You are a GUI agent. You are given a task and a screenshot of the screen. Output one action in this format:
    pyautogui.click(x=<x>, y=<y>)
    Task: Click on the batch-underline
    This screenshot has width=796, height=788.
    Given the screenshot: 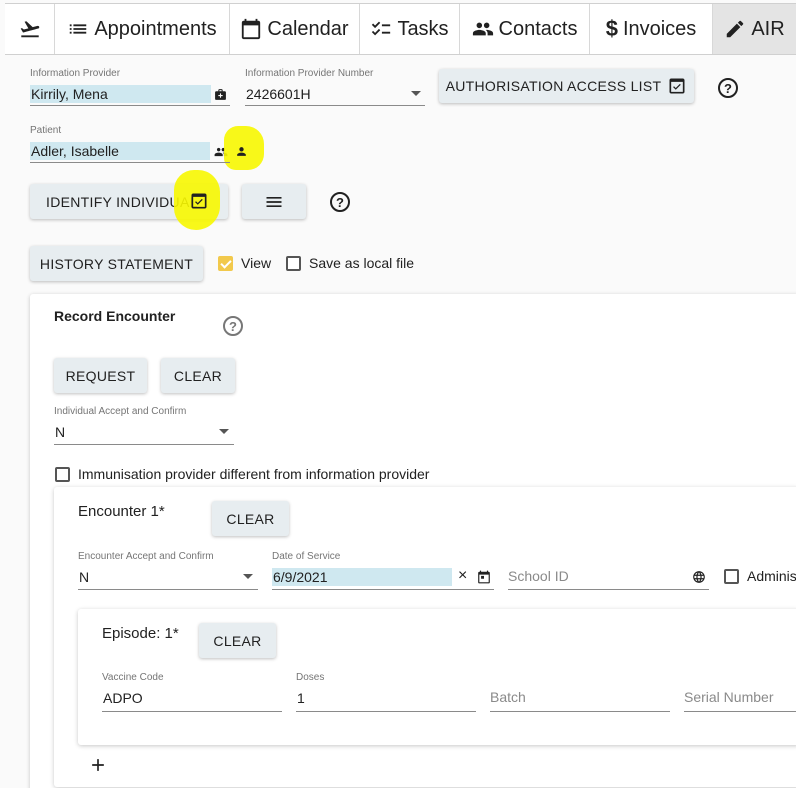 What is the action you would take?
    pyautogui.click(x=580, y=711)
    